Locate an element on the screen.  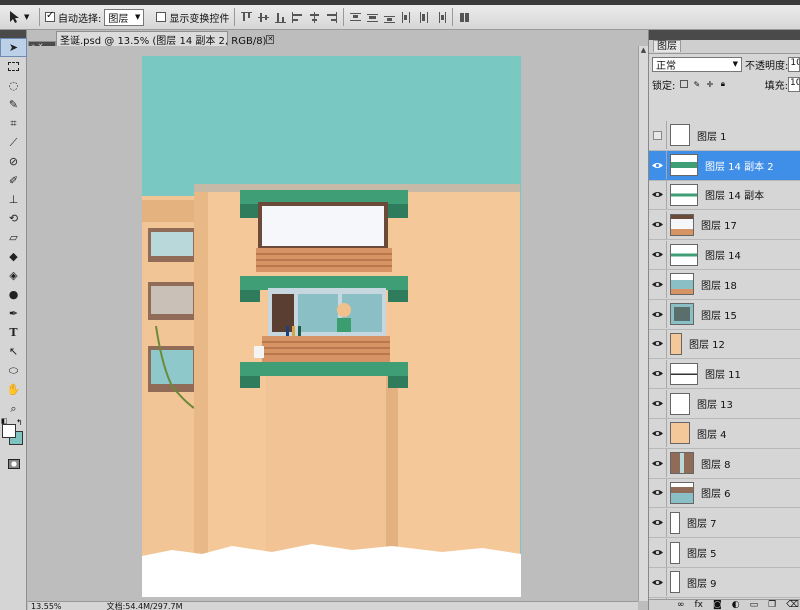
hand-tool-button: ✋ is located at coordinates (13, 389).